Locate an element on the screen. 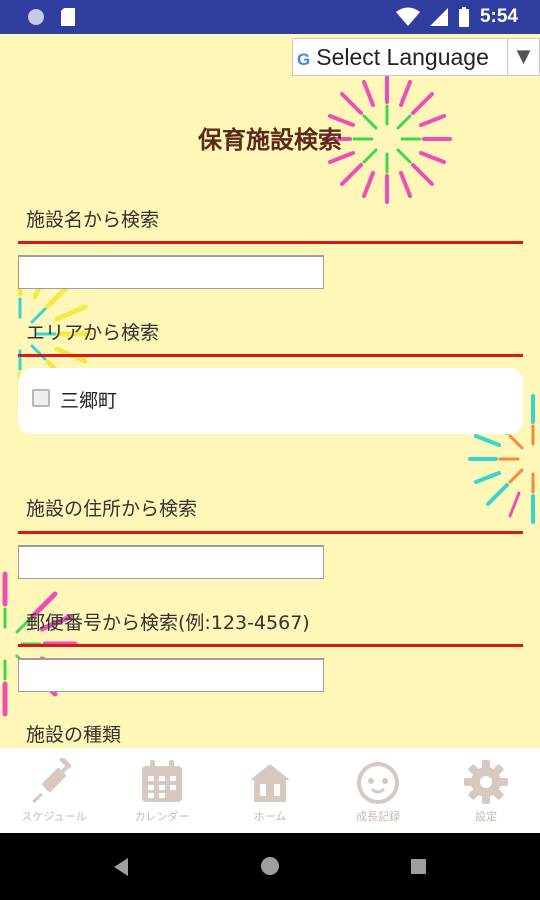 The image size is (540, 900). nav-schedule: スケジュール is located at coordinates (54, 790).